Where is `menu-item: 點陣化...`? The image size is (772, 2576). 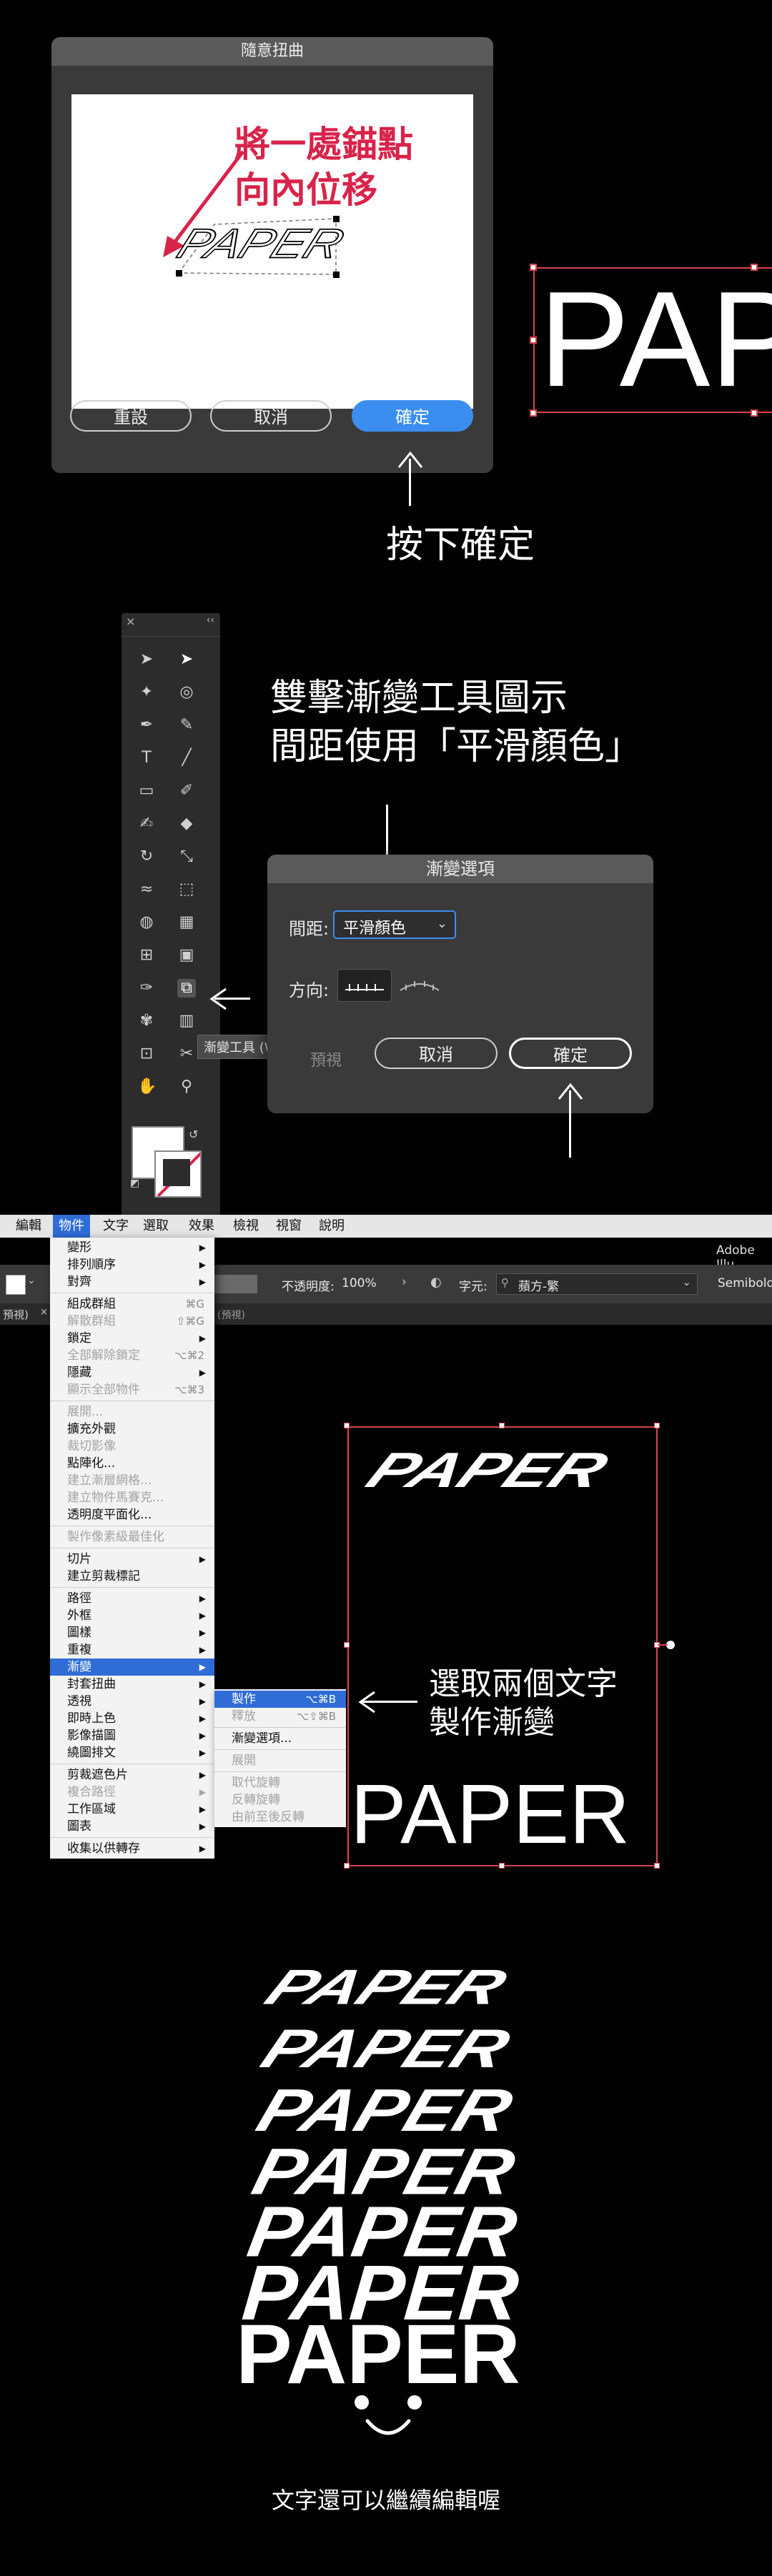 menu-item: 點陣化... is located at coordinates (132, 1463).